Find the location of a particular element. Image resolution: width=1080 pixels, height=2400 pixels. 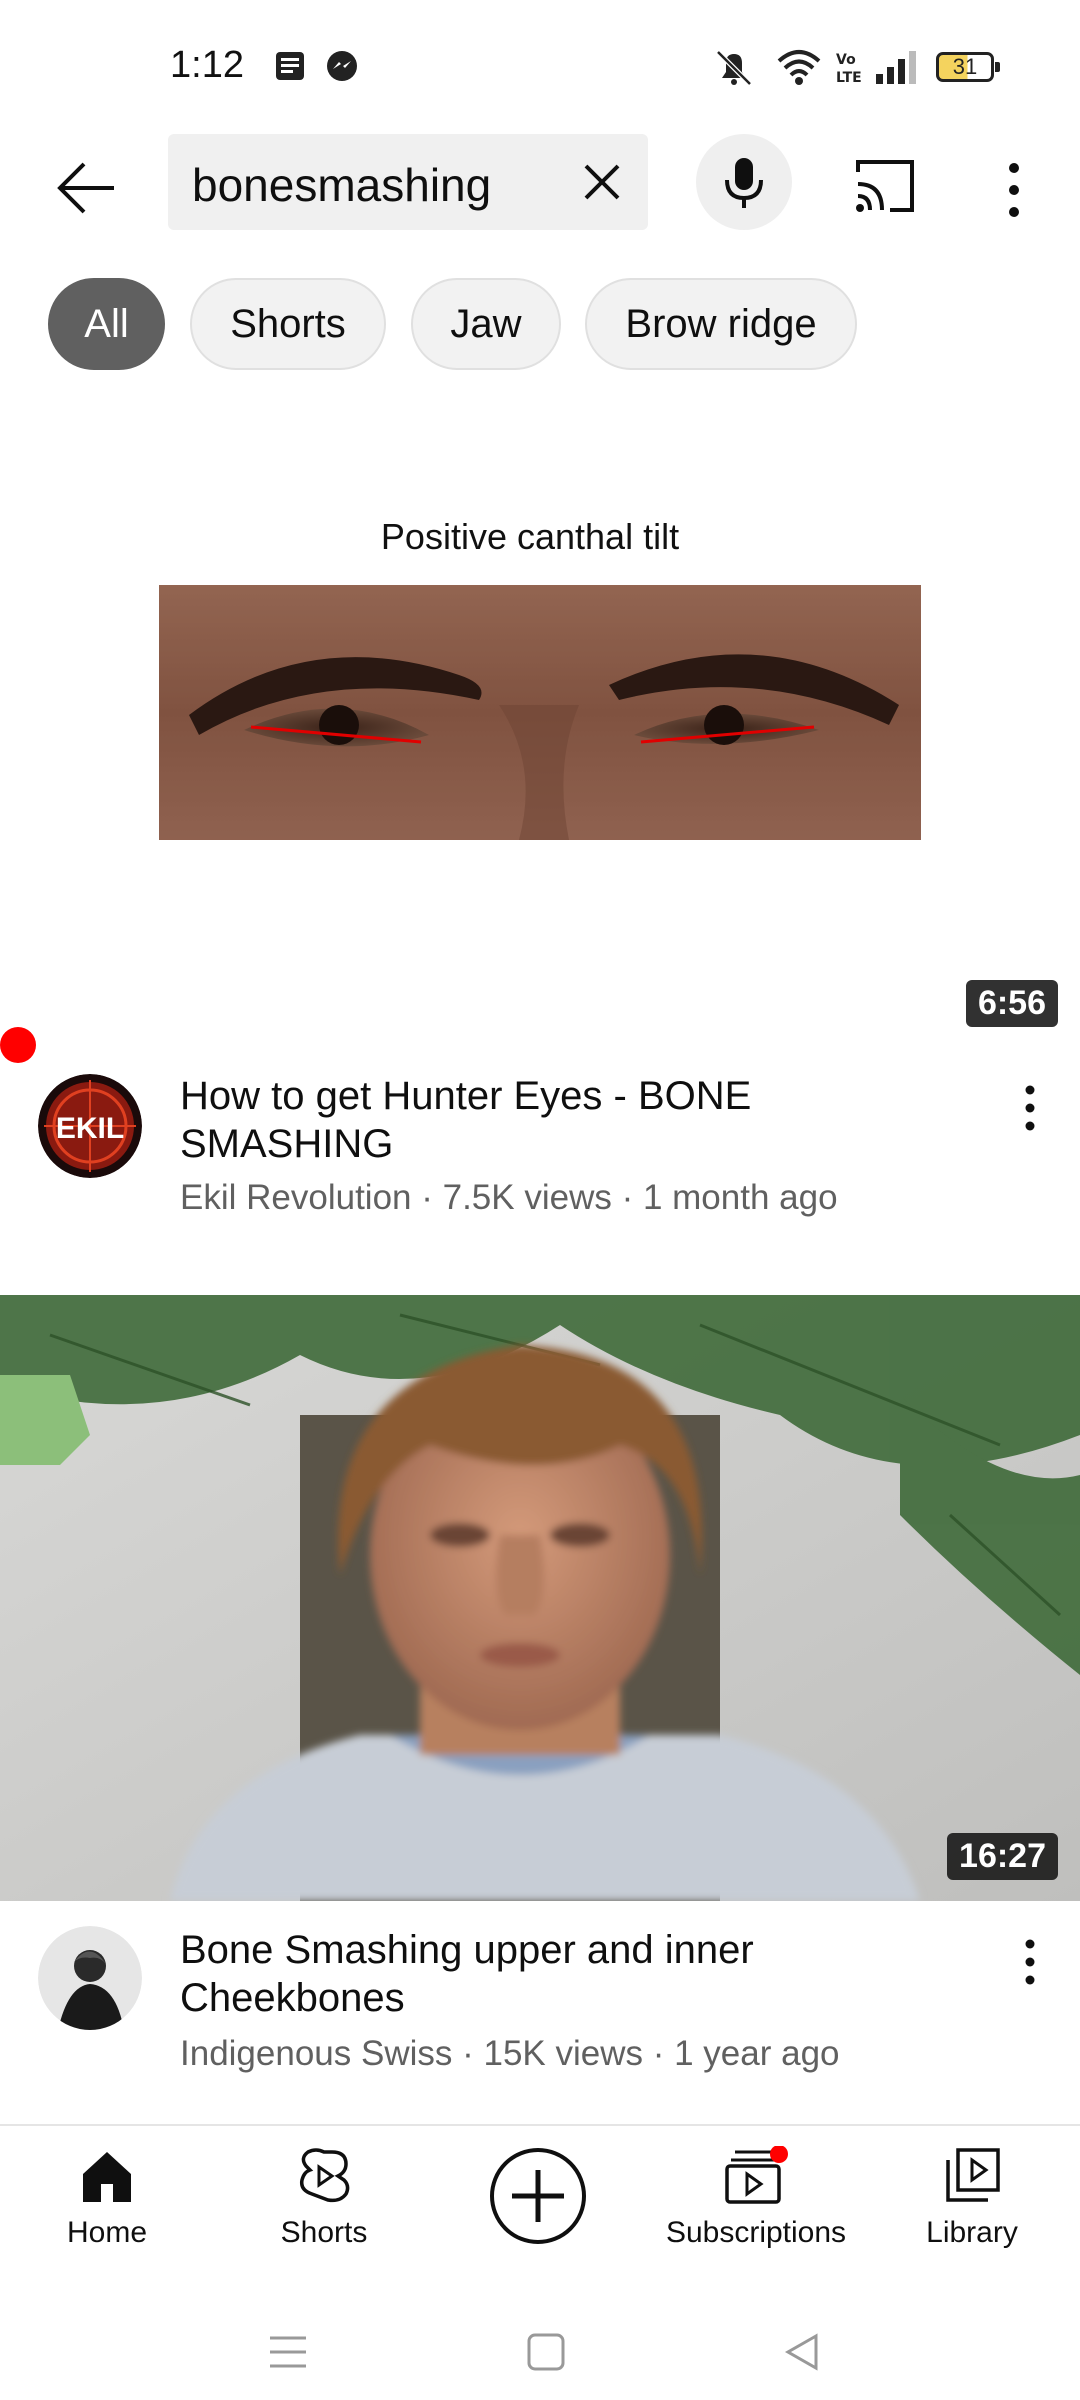

menu-icon is located at coordinates (288, 2352).